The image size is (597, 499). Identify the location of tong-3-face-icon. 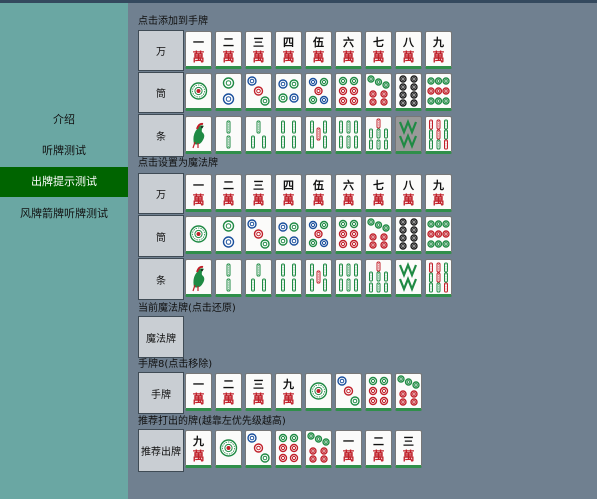
(258, 91).